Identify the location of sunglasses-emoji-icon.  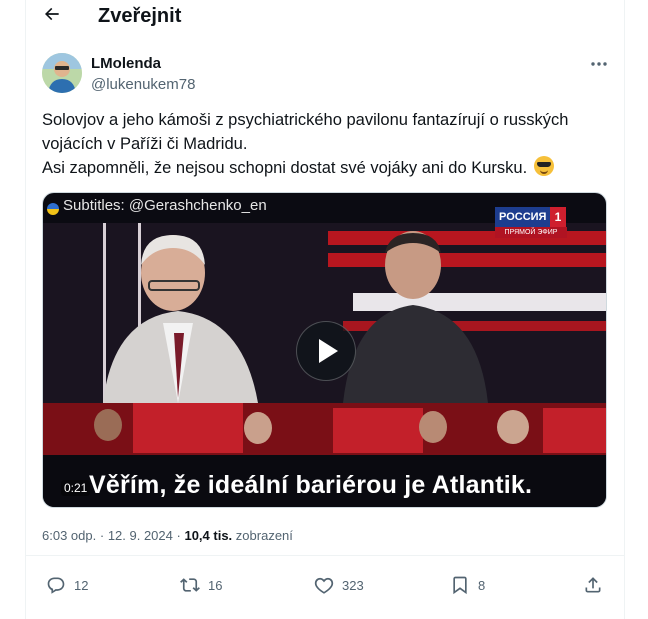
(543, 166).